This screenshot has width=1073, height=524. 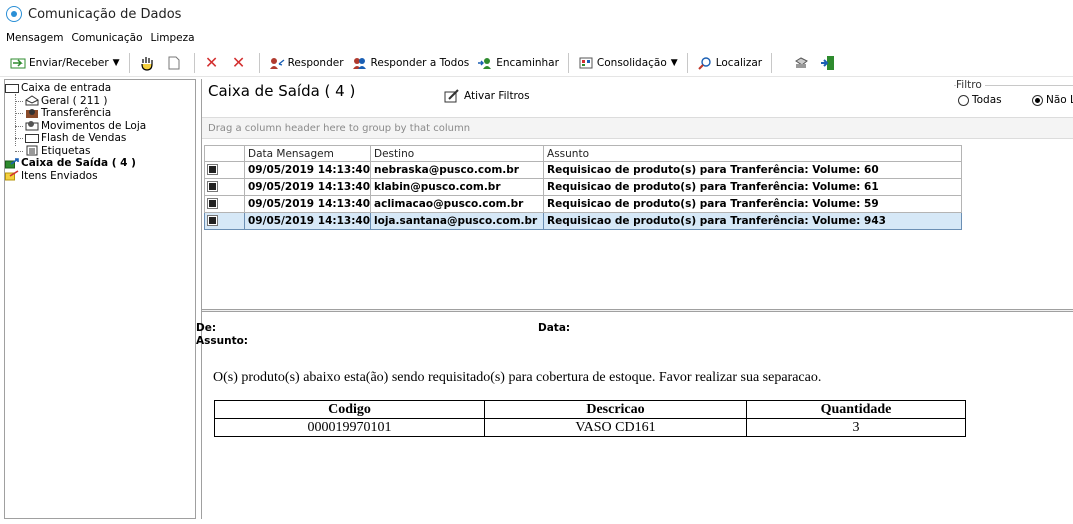 I want to click on products-header-quantidade: Quantidade, so click(x=856, y=409).